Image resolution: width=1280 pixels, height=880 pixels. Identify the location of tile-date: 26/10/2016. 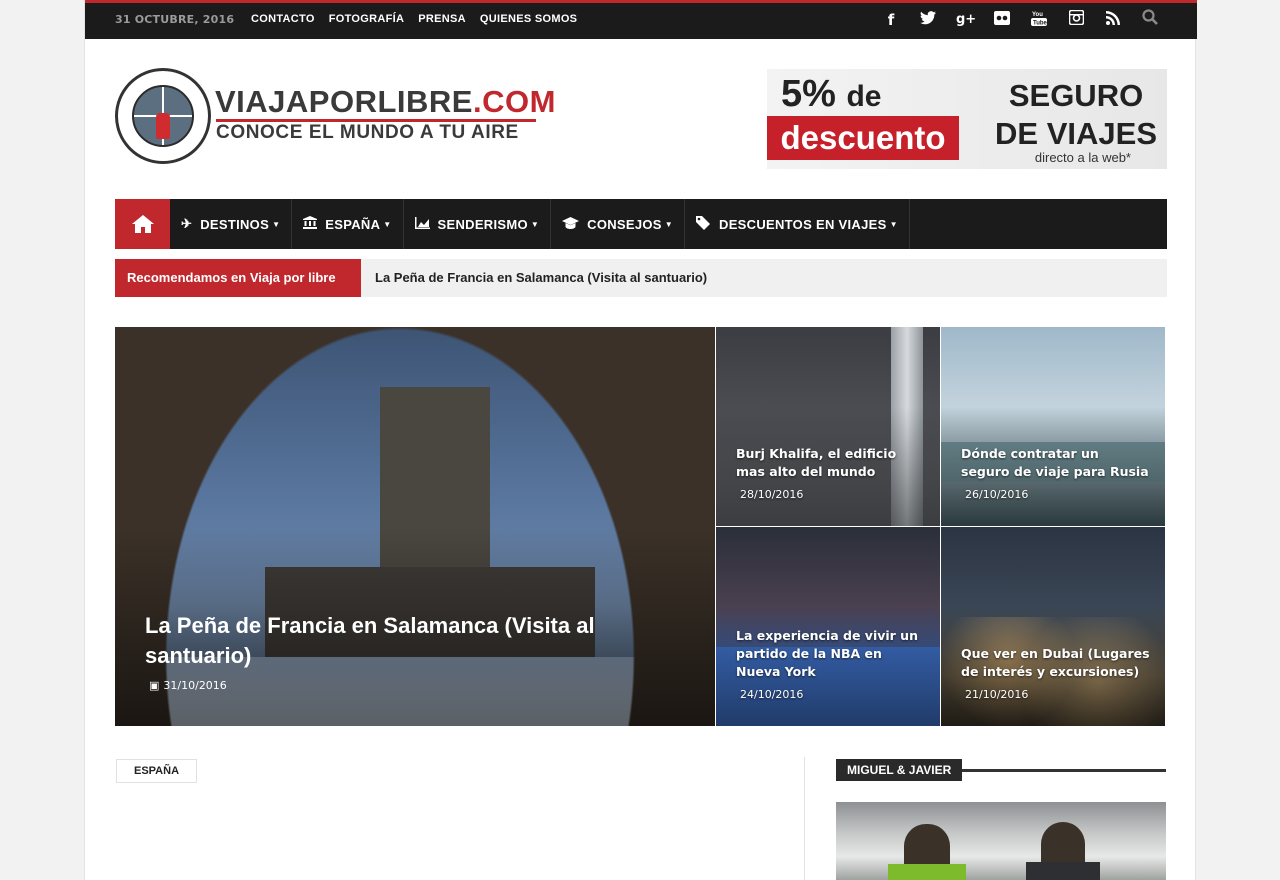
(997, 494).